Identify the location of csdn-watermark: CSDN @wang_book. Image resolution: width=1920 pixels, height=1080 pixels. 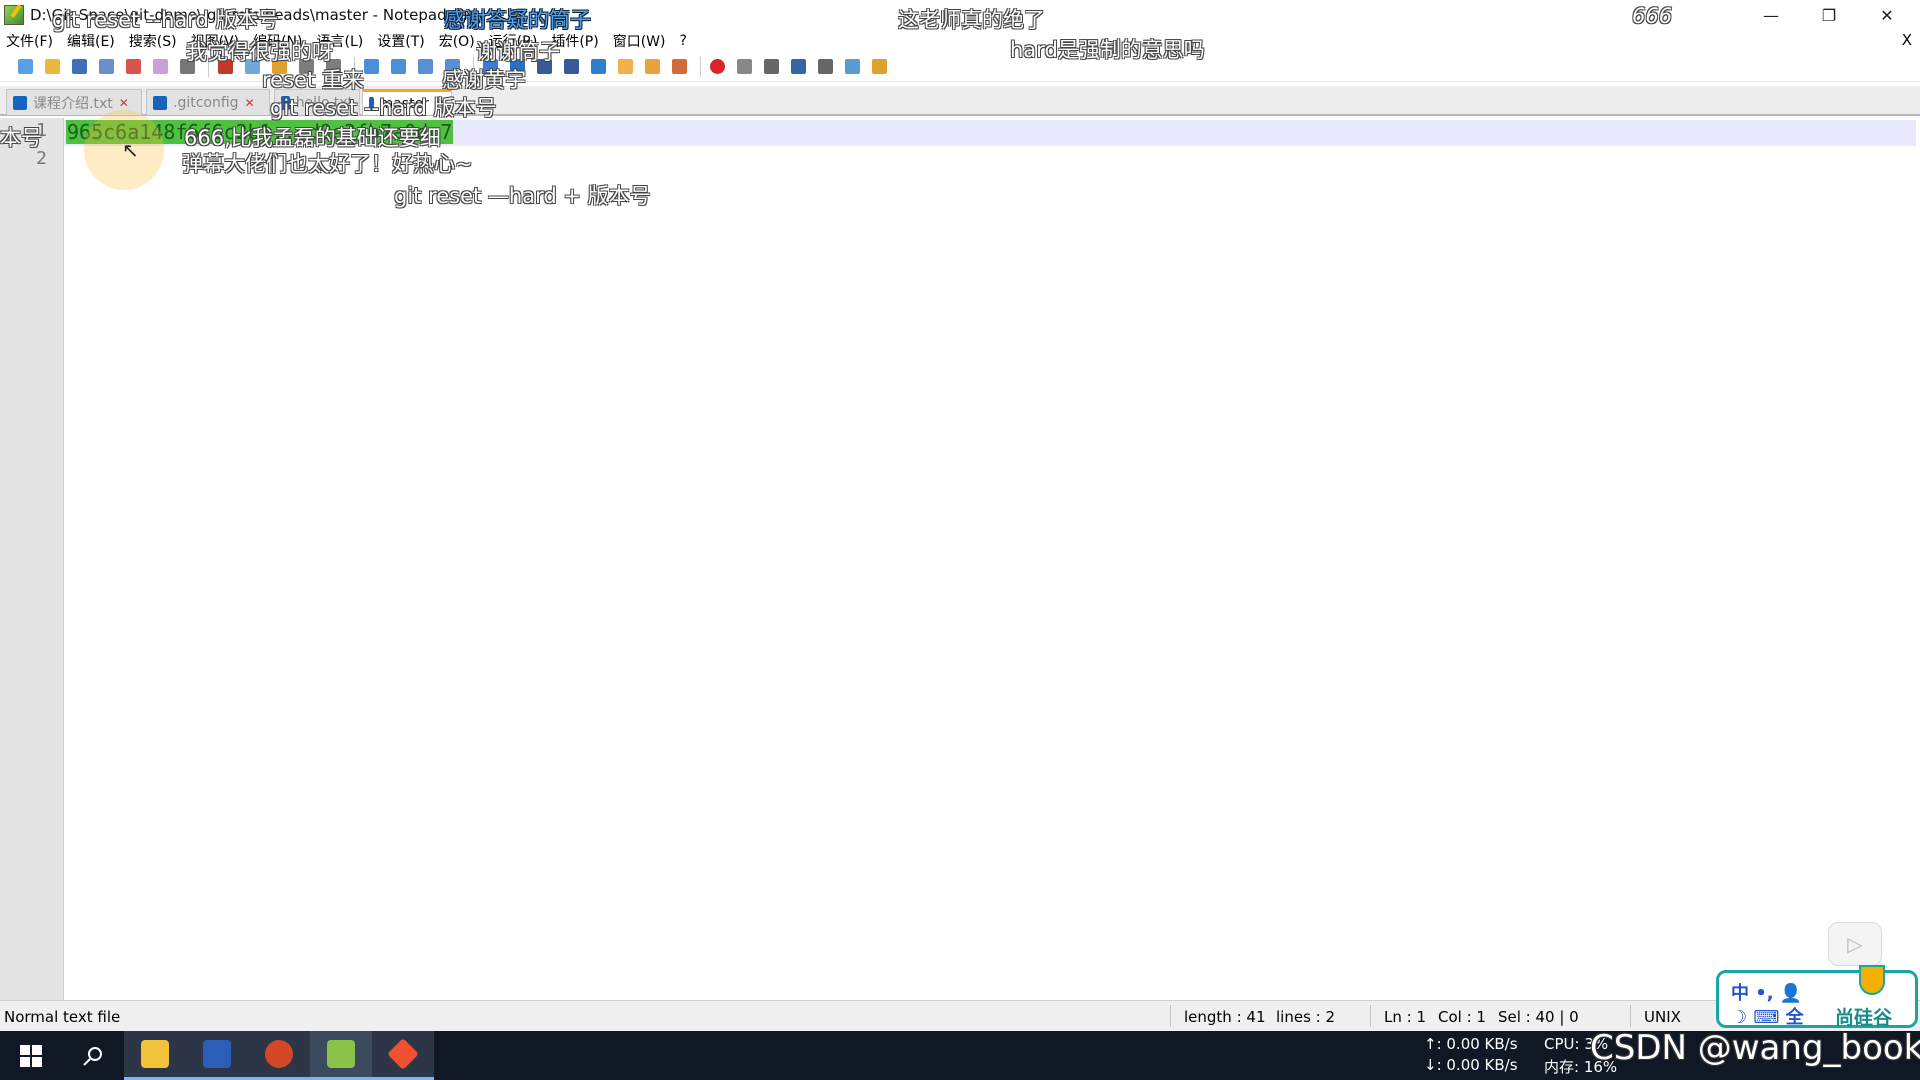
(1755, 1048).